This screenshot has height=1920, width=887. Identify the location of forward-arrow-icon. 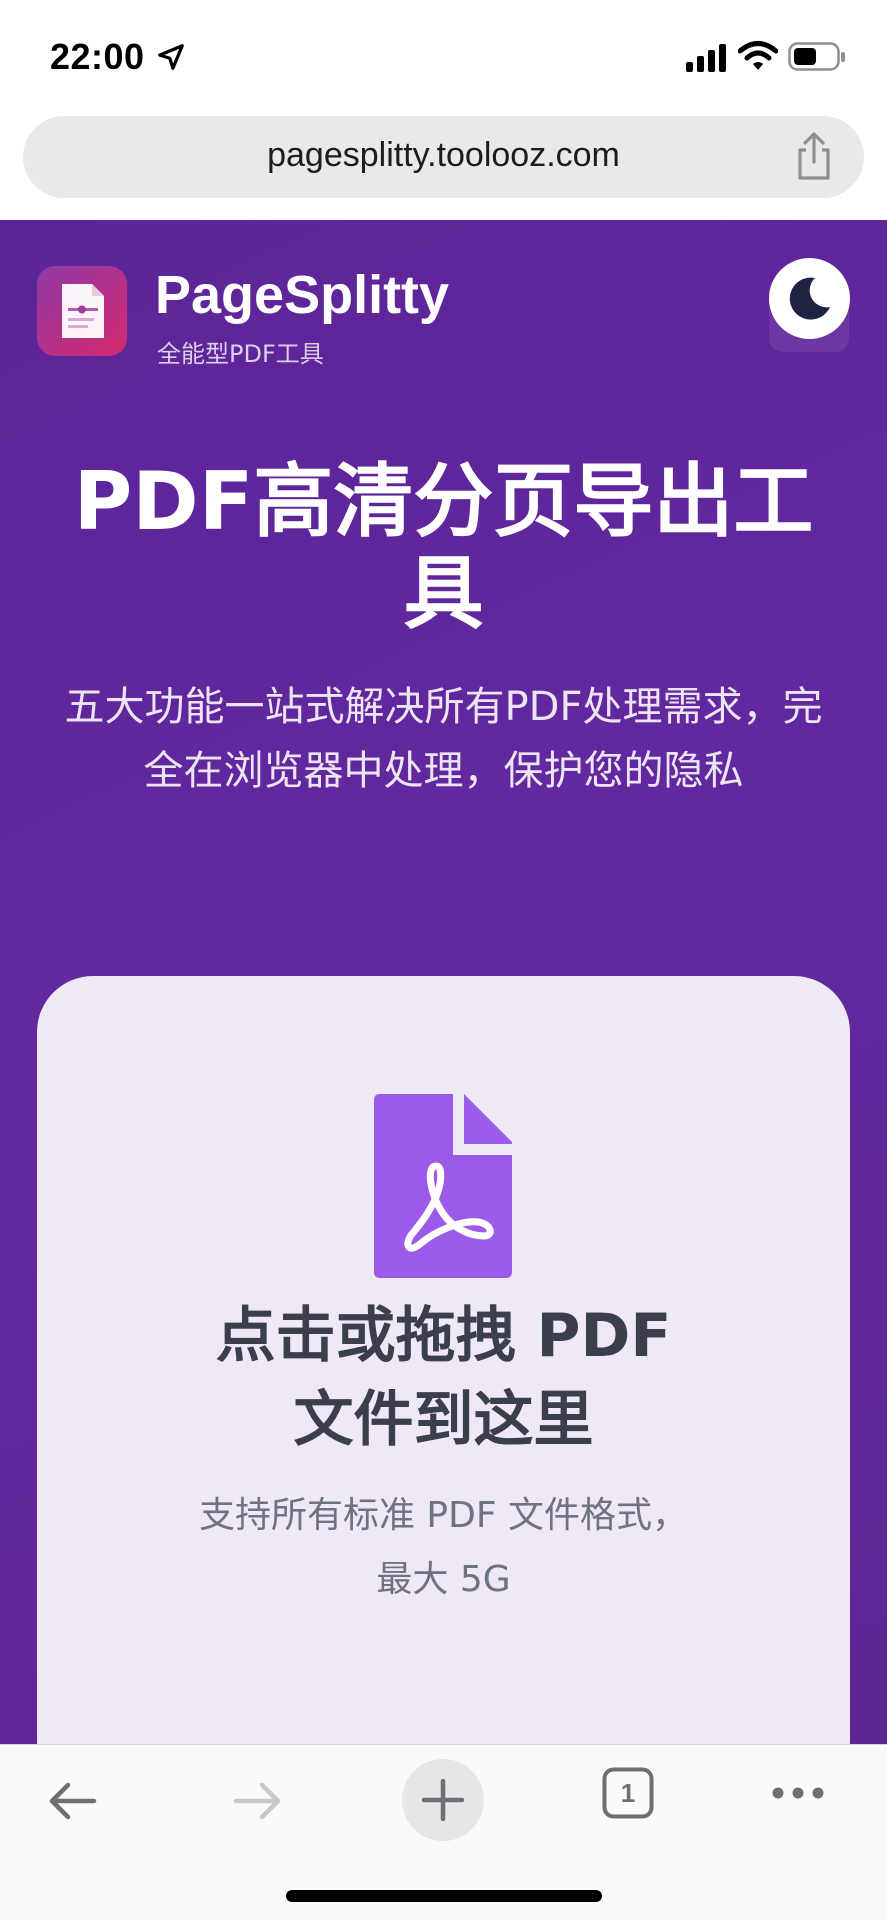
(258, 1801).